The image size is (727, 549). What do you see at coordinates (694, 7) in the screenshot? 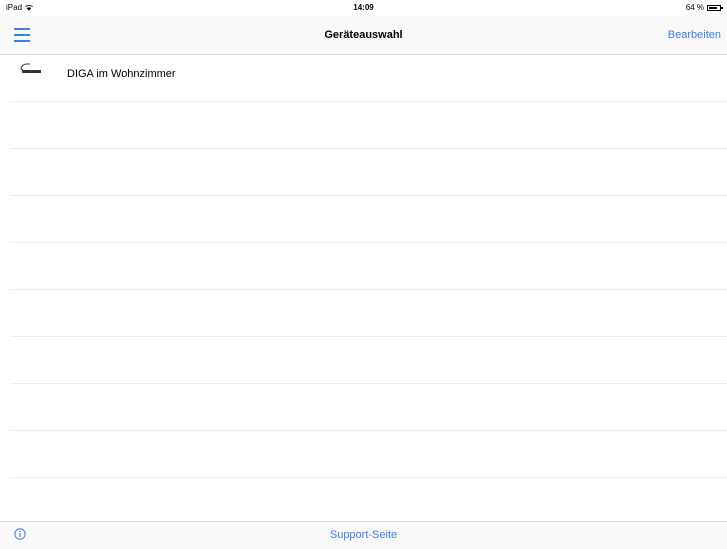
I see `battery-percent: 64 %` at bounding box center [694, 7].